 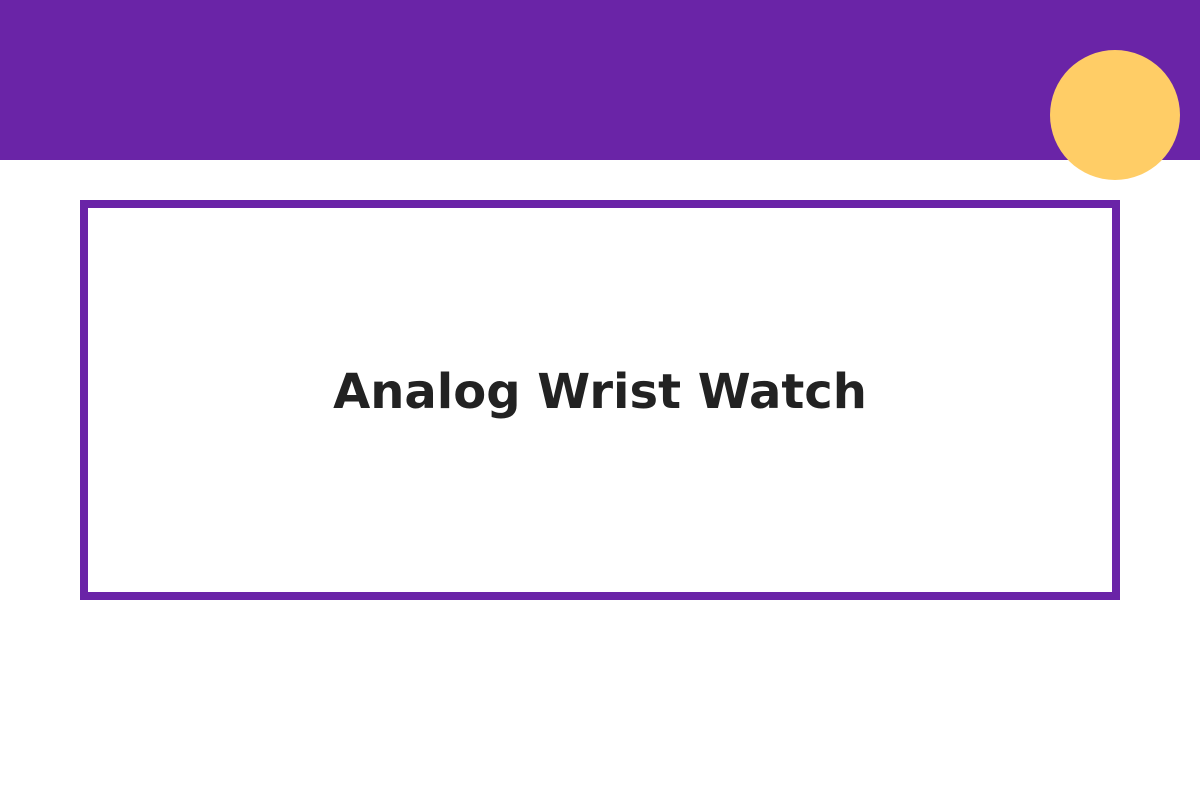 What do you see at coordinates (1115, 115) in the screenshot?
I see `accent-circle` at bounding box center [1115, 115].